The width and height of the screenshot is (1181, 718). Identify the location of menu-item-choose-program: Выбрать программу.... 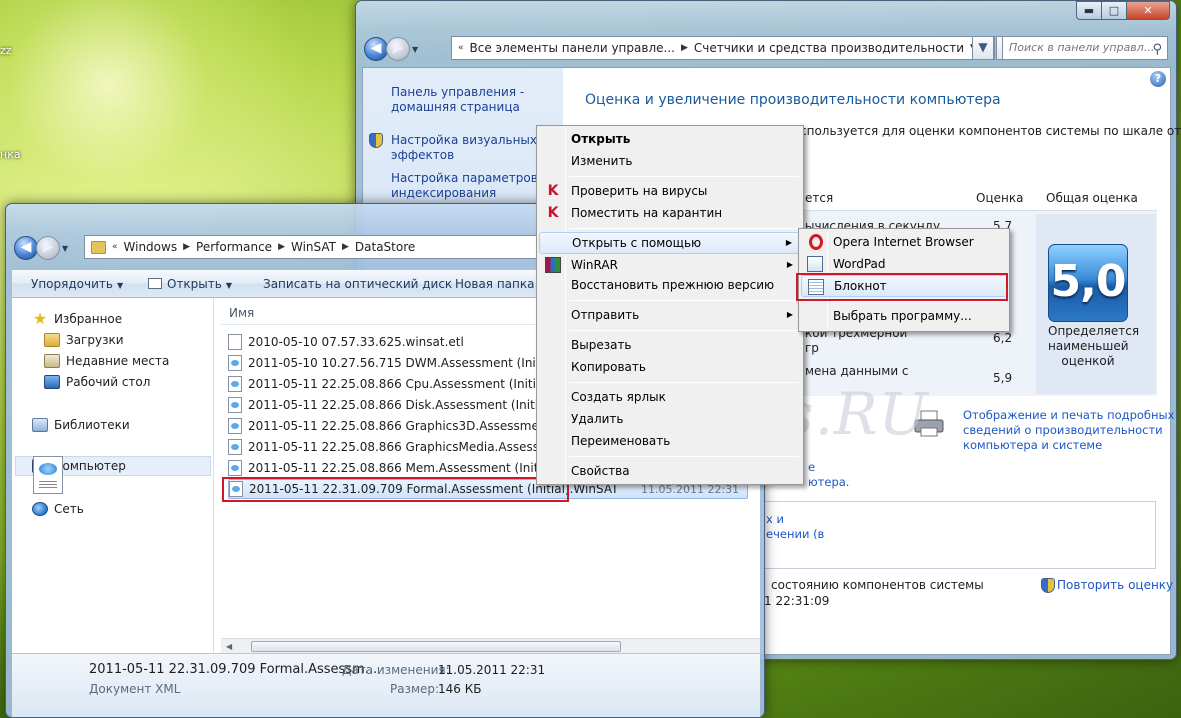
(904, 316).